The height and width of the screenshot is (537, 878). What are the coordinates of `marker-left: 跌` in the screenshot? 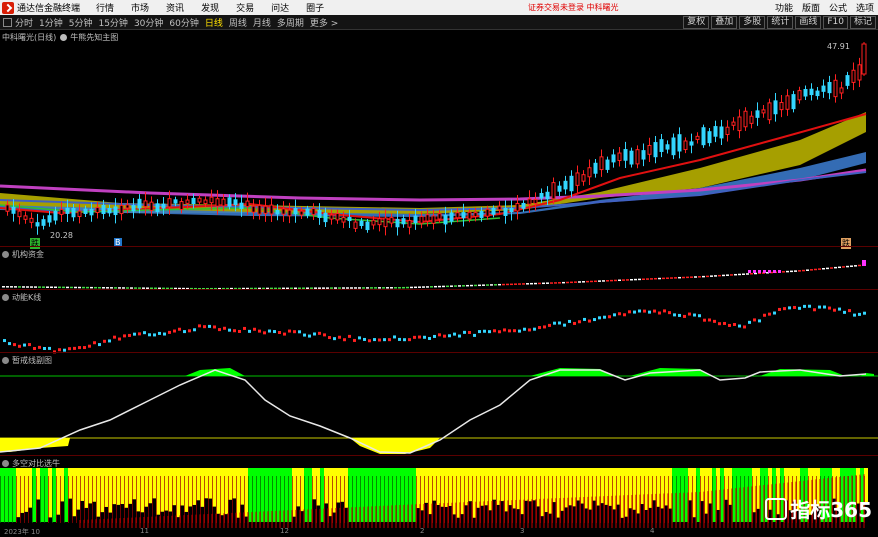 It's located at (35, 243).